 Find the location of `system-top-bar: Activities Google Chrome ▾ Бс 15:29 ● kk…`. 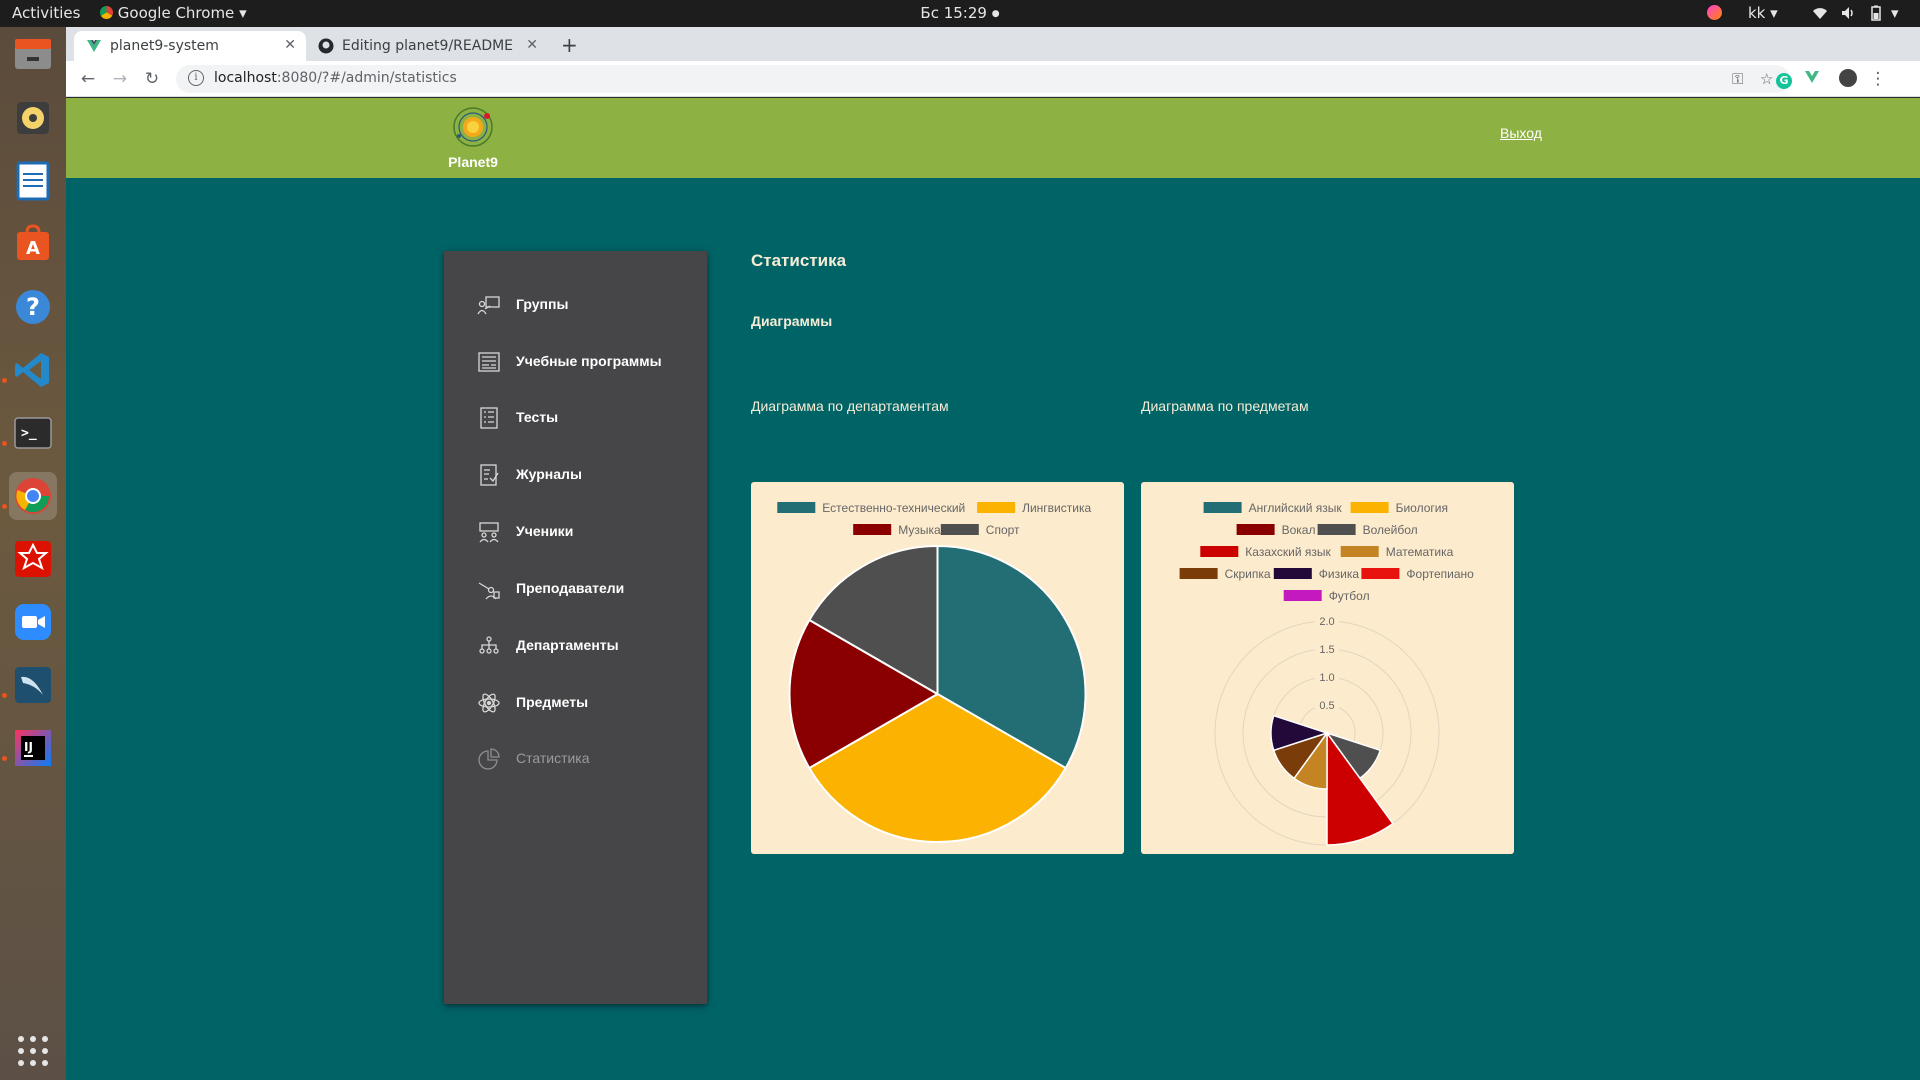

system-top-bar: Activities Google Chrome ▾ Бс 15:29 ● kk… is located at coordinates (960, 13).